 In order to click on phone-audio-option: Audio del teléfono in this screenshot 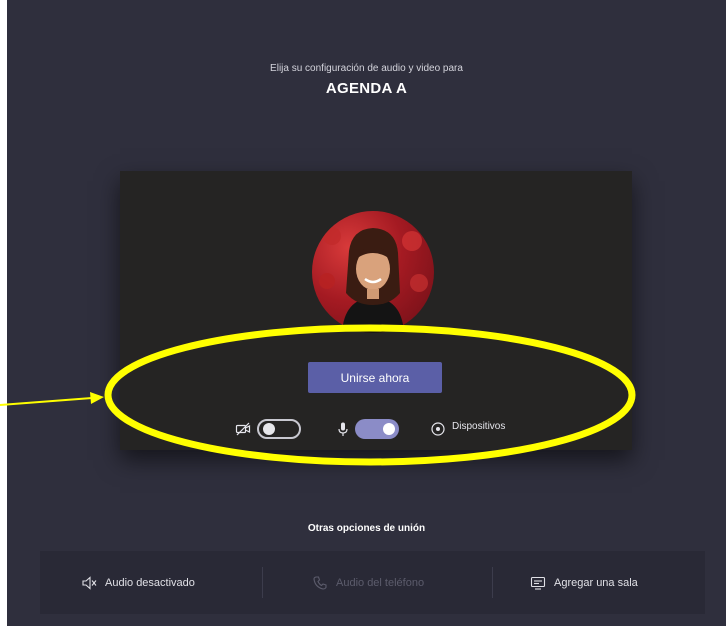, I will do `click(368, 582)`.